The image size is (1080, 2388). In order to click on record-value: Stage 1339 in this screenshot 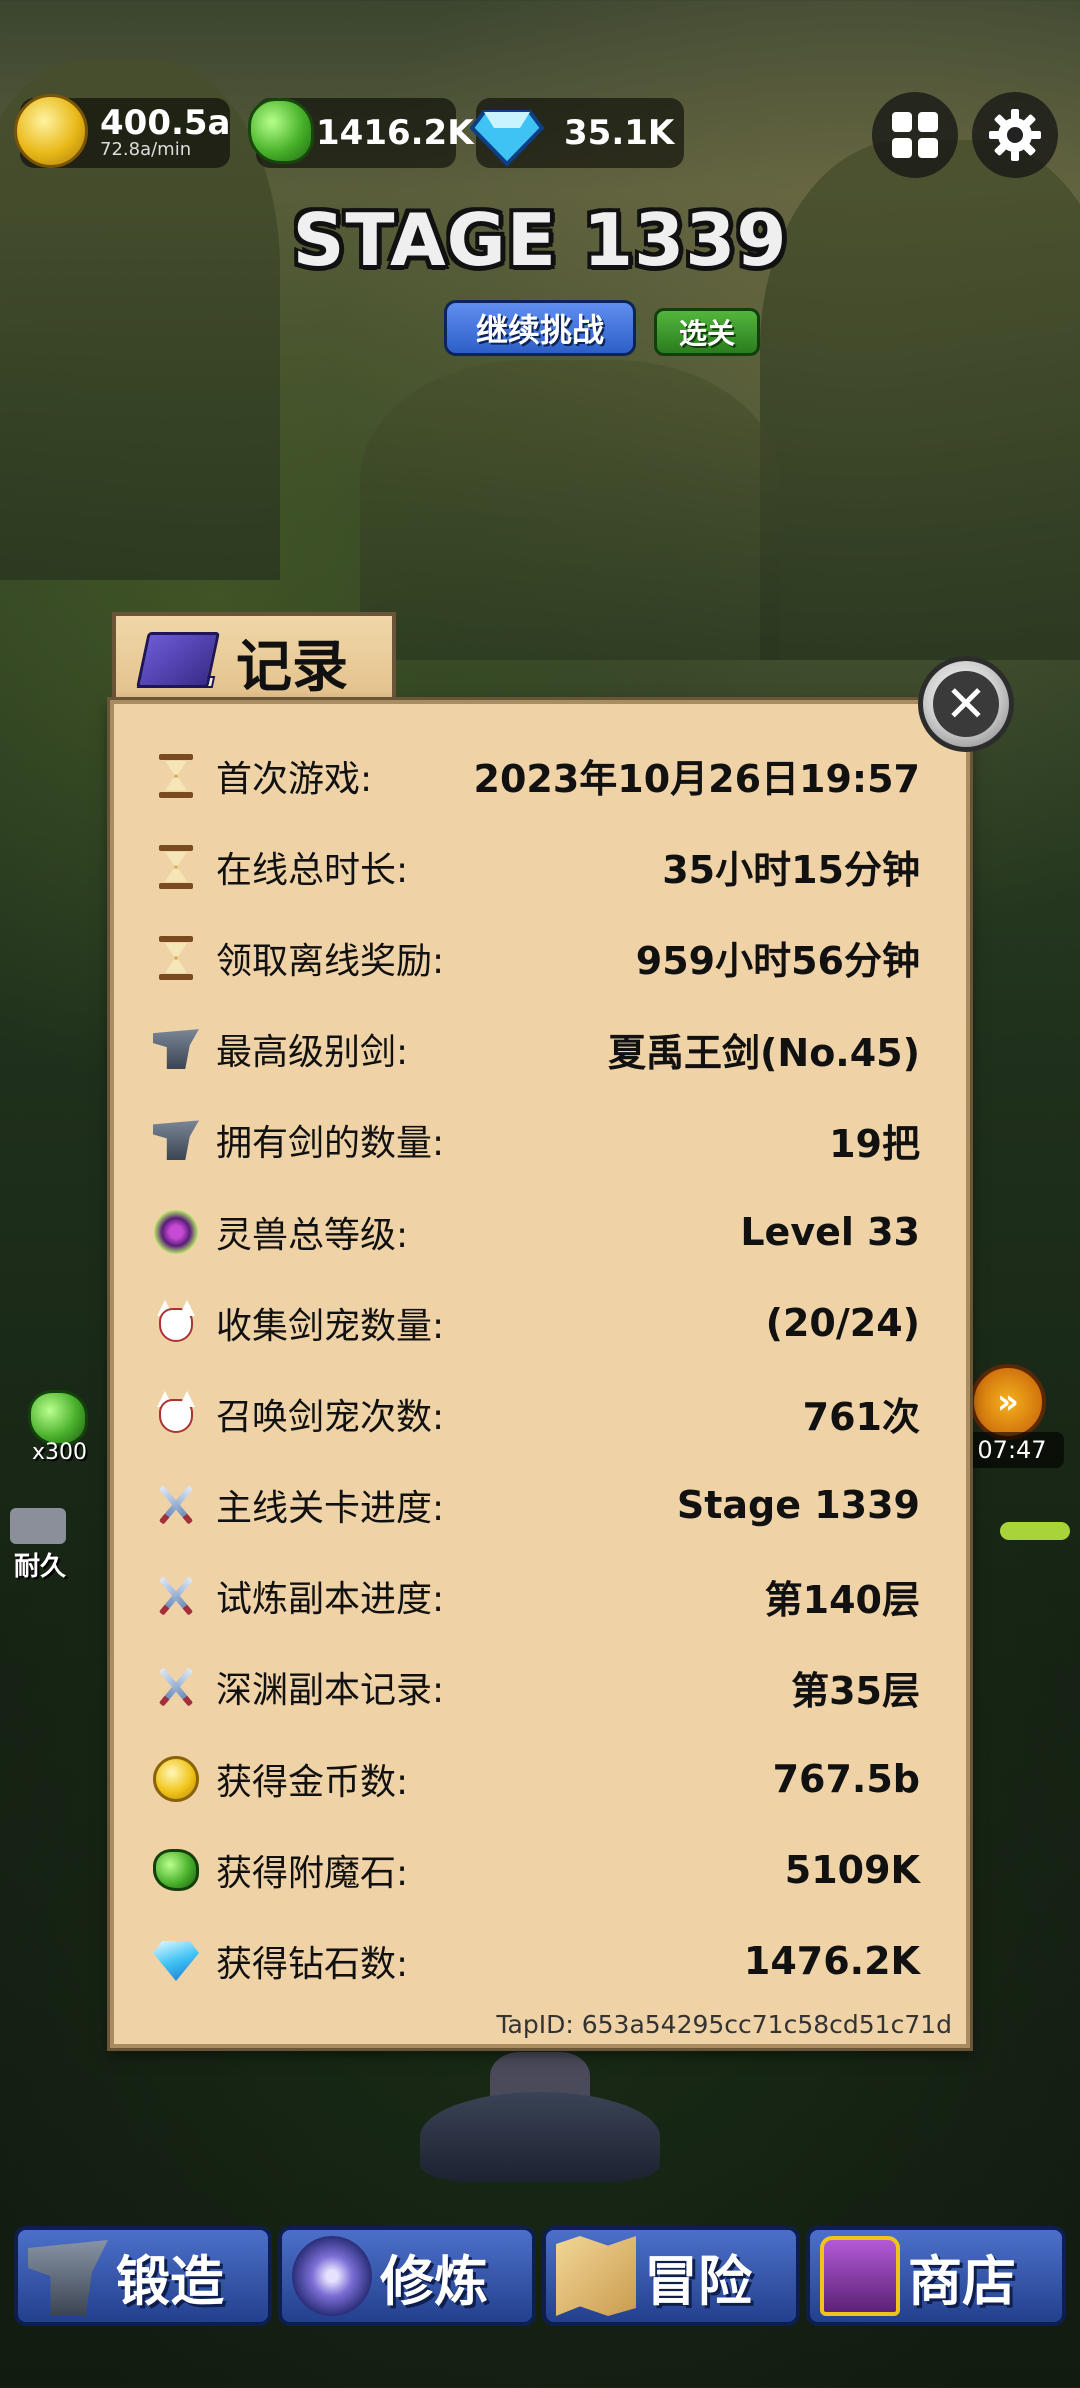, I will do `click(798, 1505)`.